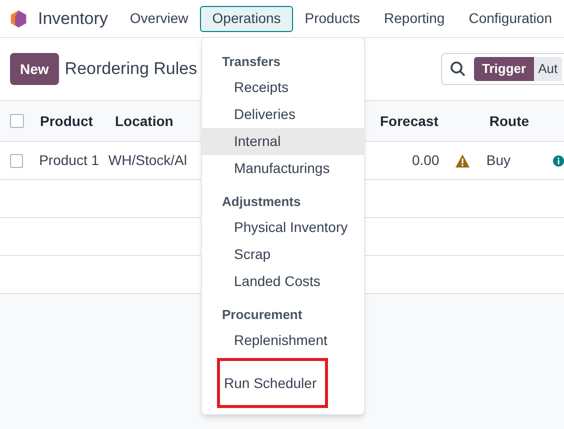 This screenshot has width=564, height=429. Describe the element at coordinates (283, 254) in the screenshot. I see `dropdown-item: Scrap` at that location.